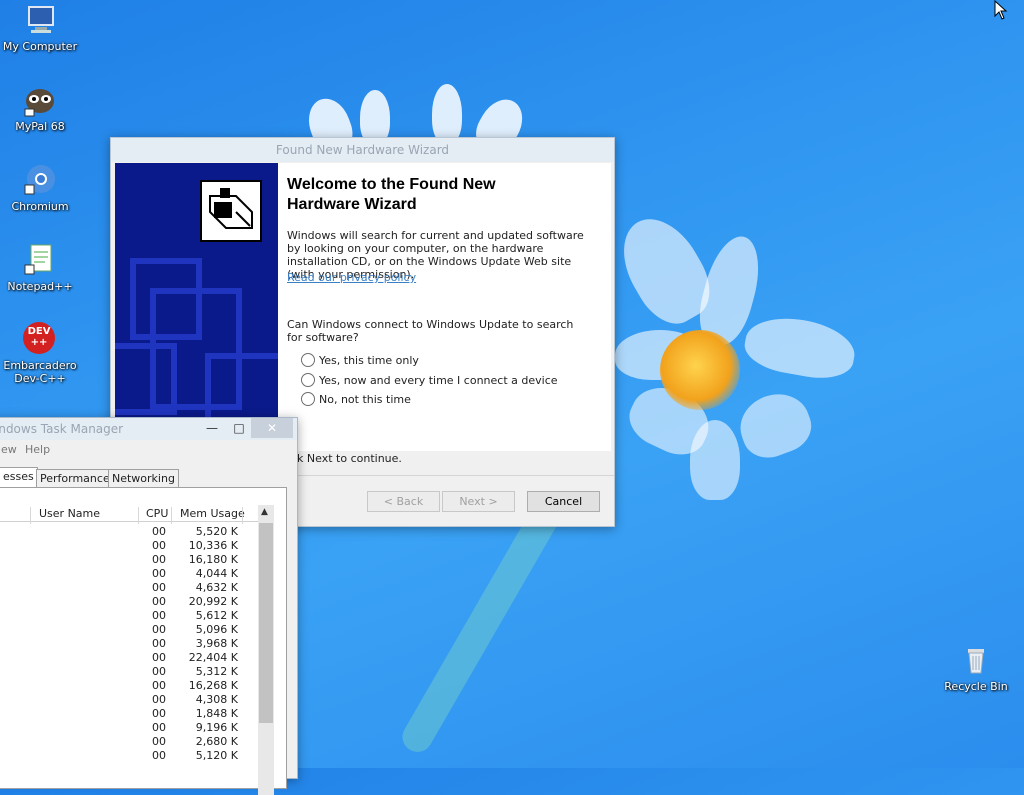 This screenshot has width=1024, height=795. What do you see at coordinates (148, 450) in the screenshot?
I see `menu-bar: ew Help` at bounding box center [148, 450].